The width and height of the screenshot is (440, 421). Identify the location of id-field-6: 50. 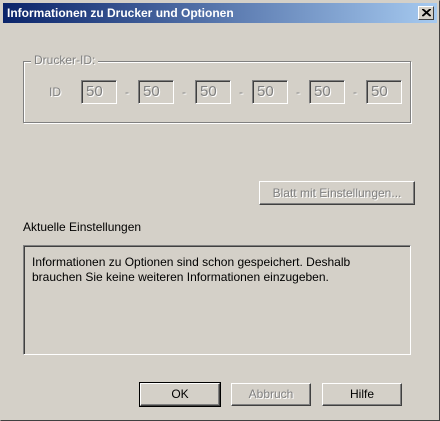
(384, 92).